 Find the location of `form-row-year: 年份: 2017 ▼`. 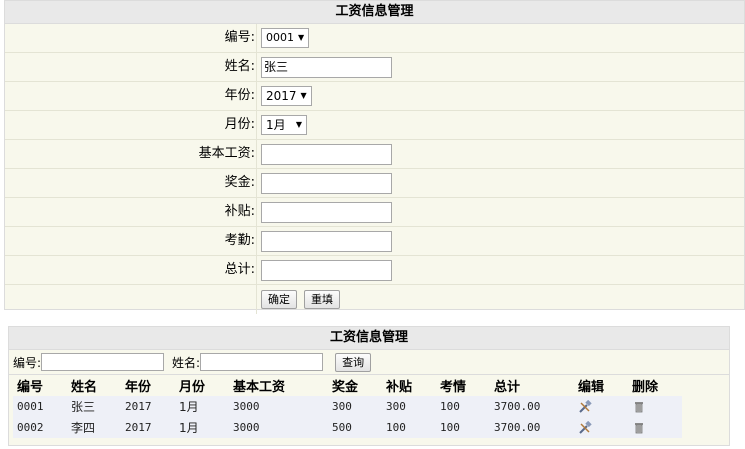

form-row-year: 年份: 2017 ▼ is located at coordinates (374, 96).